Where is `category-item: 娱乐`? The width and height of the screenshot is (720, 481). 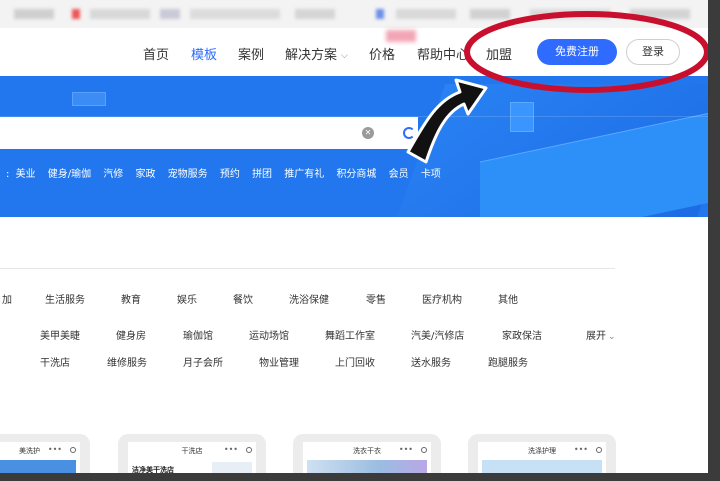
category-item: 娱乐 is located at coordinates (187, 298).